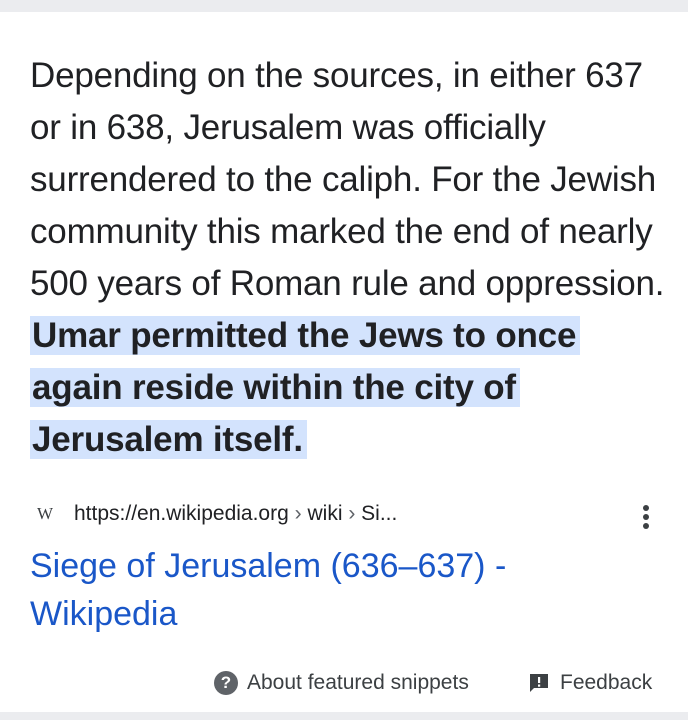  I want to click on about-featured-snippets-link: ? About featured snippets, so click(341, 683).